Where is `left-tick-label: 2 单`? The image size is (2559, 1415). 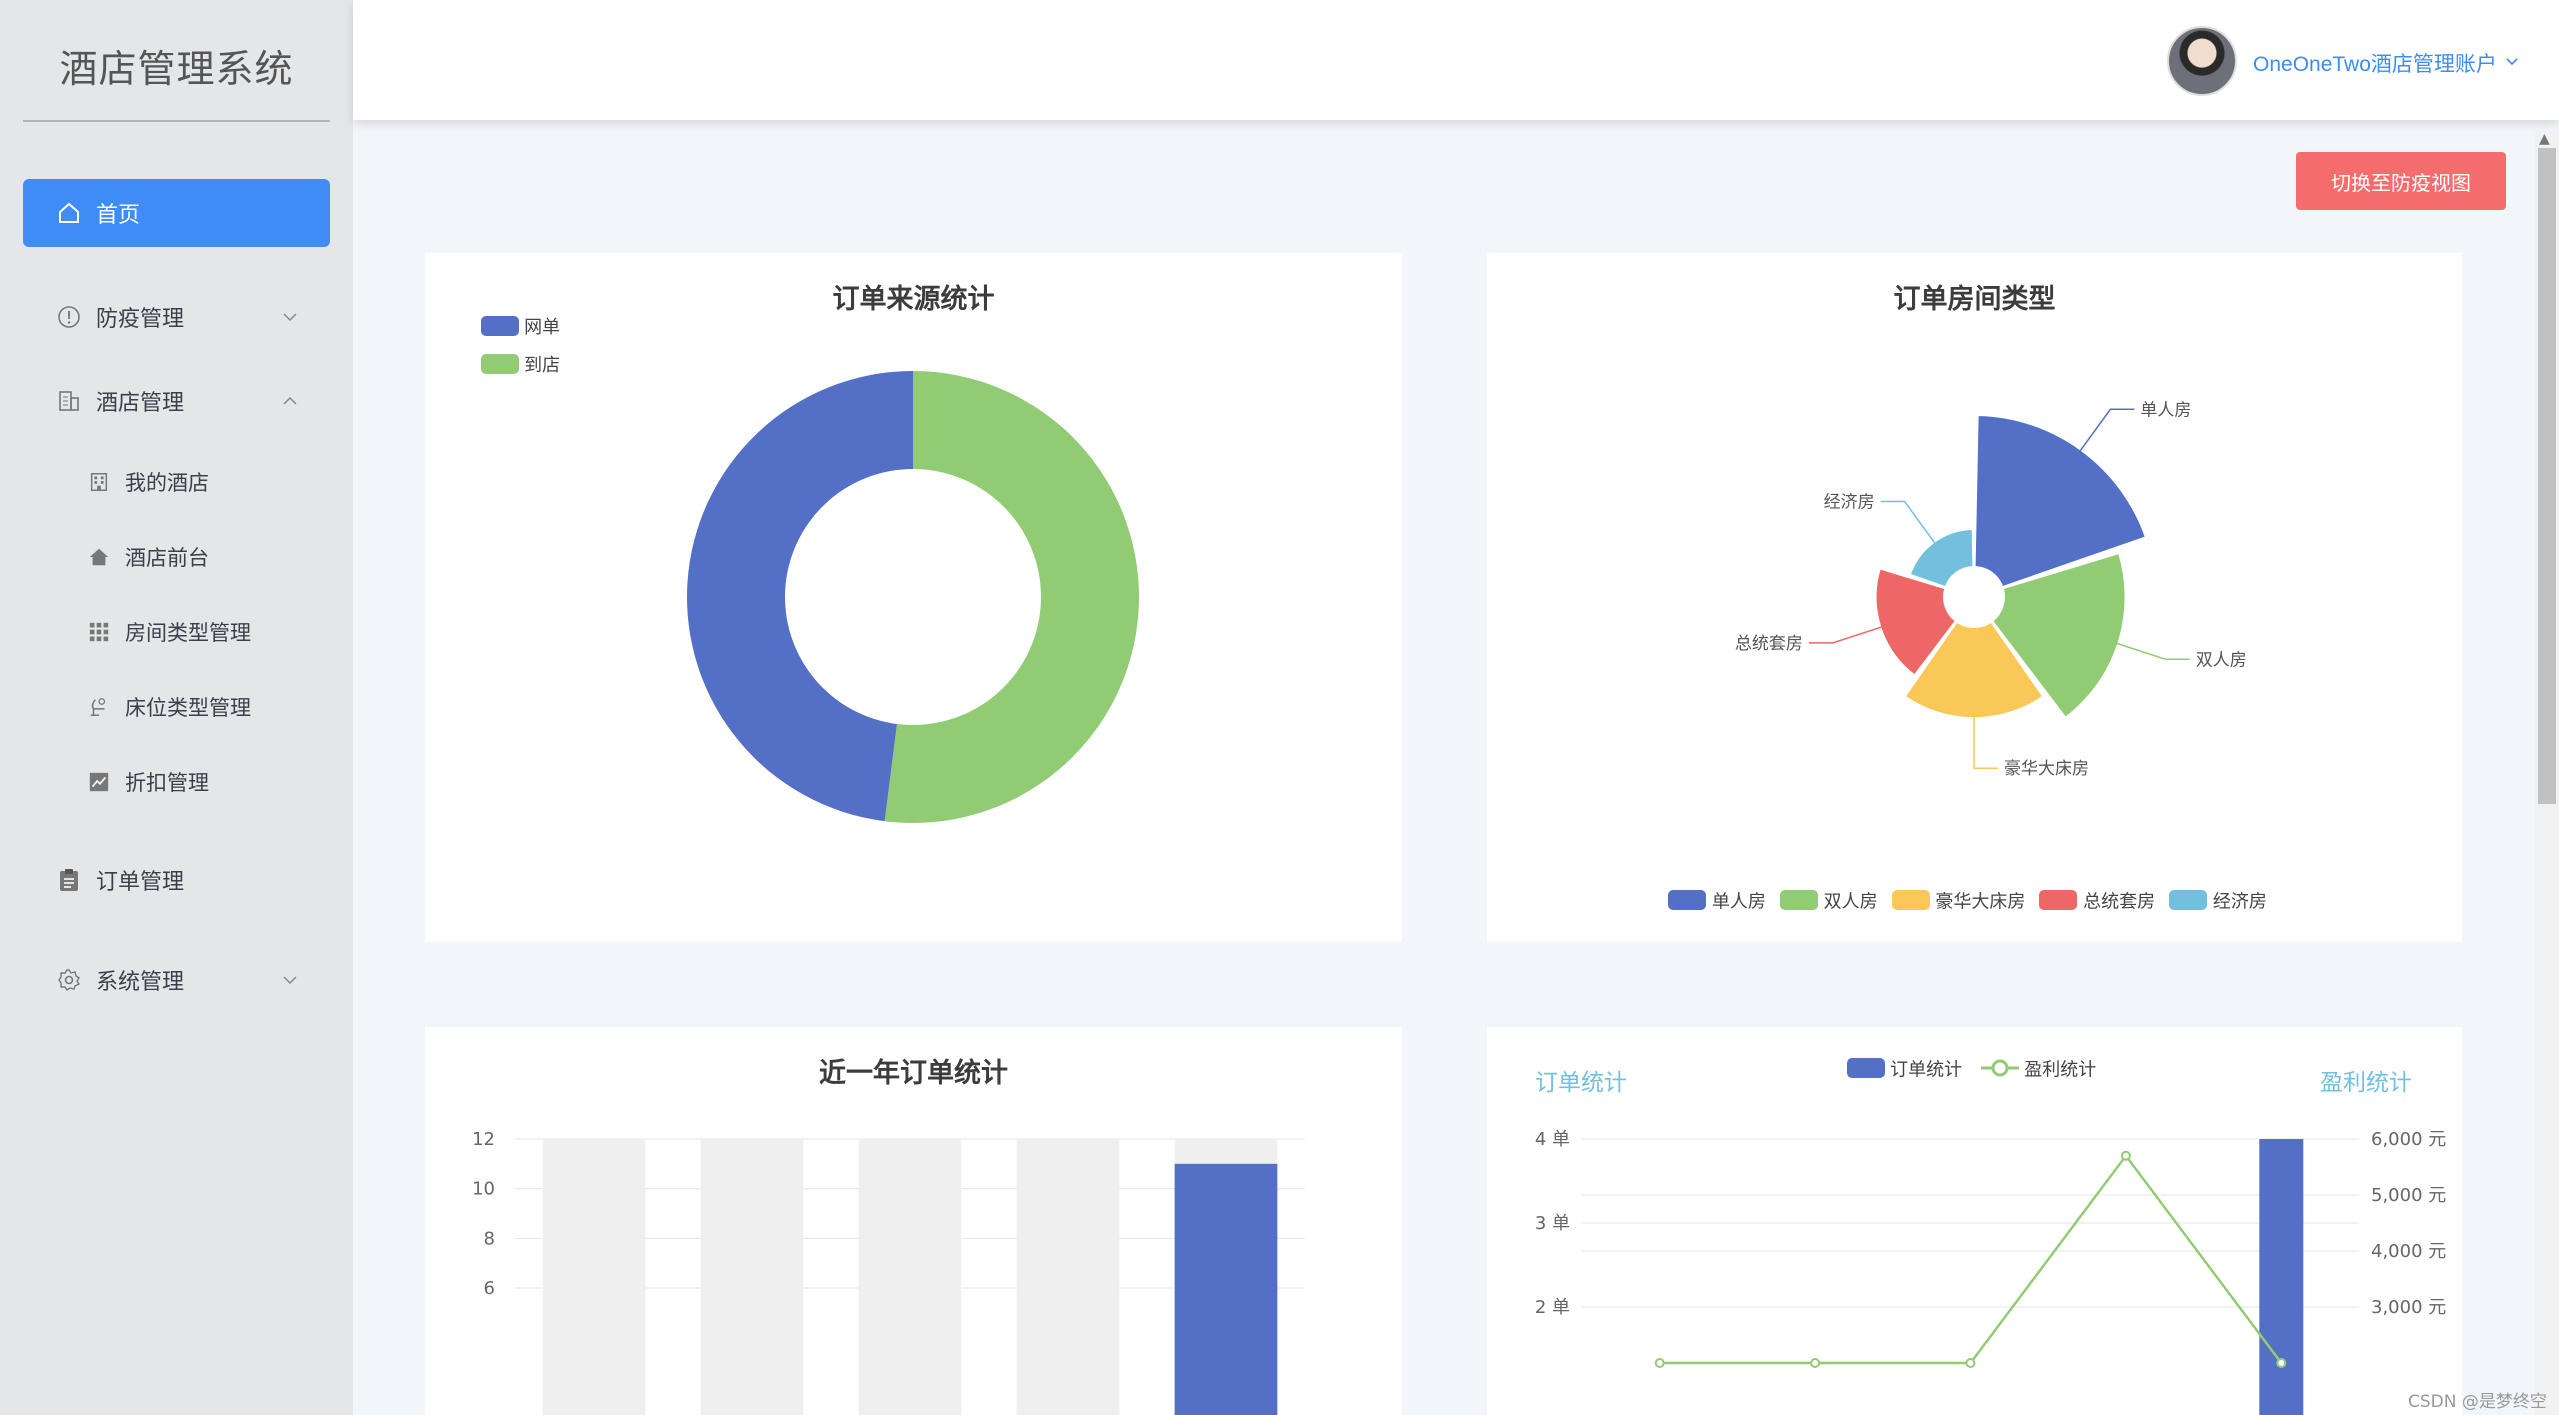
left-tick-label: 2 单 is located at coordinates (1552, 1307).